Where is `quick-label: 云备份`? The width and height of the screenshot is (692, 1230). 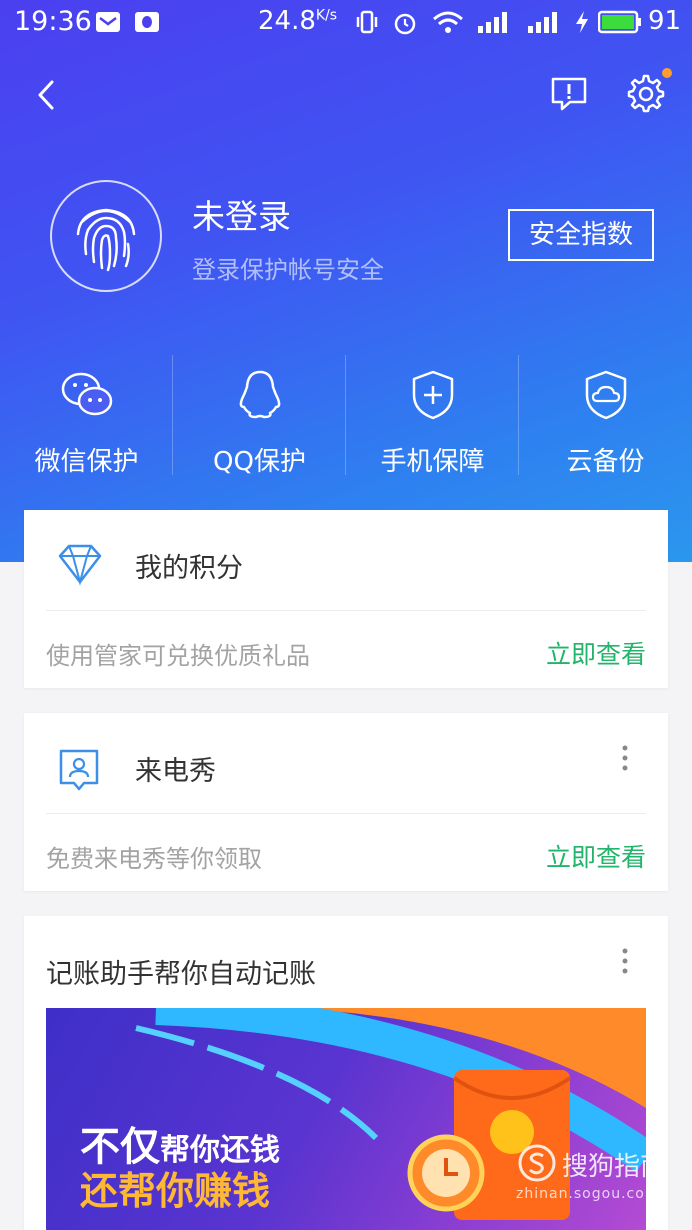 quick-label: 云备份 is located at coordinates (605, 462).